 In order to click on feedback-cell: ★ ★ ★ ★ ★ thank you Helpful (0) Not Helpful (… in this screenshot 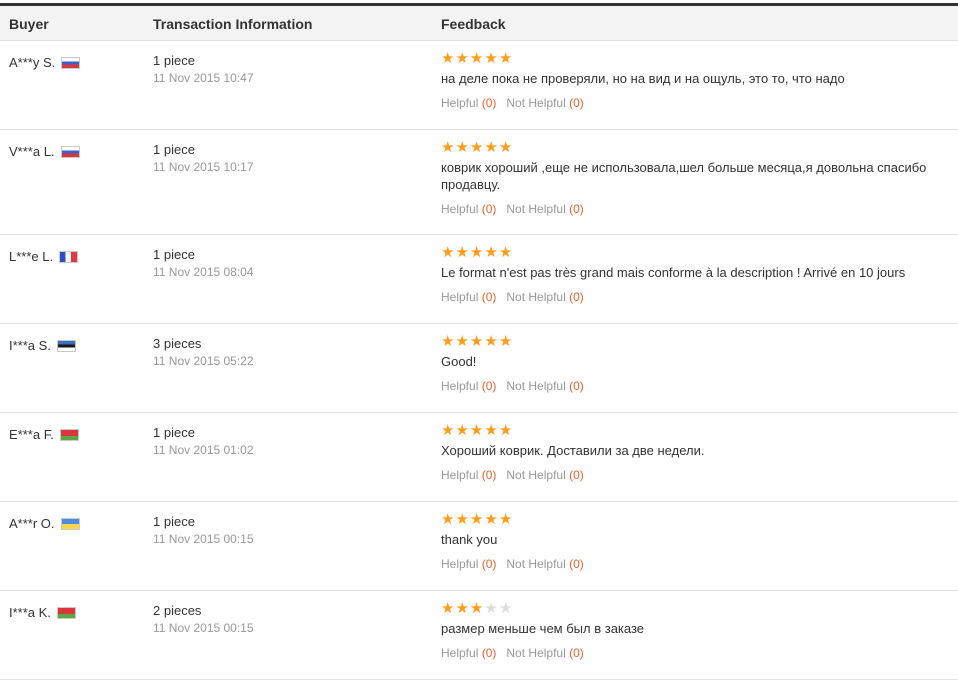, I will do `click(691, 541)`.